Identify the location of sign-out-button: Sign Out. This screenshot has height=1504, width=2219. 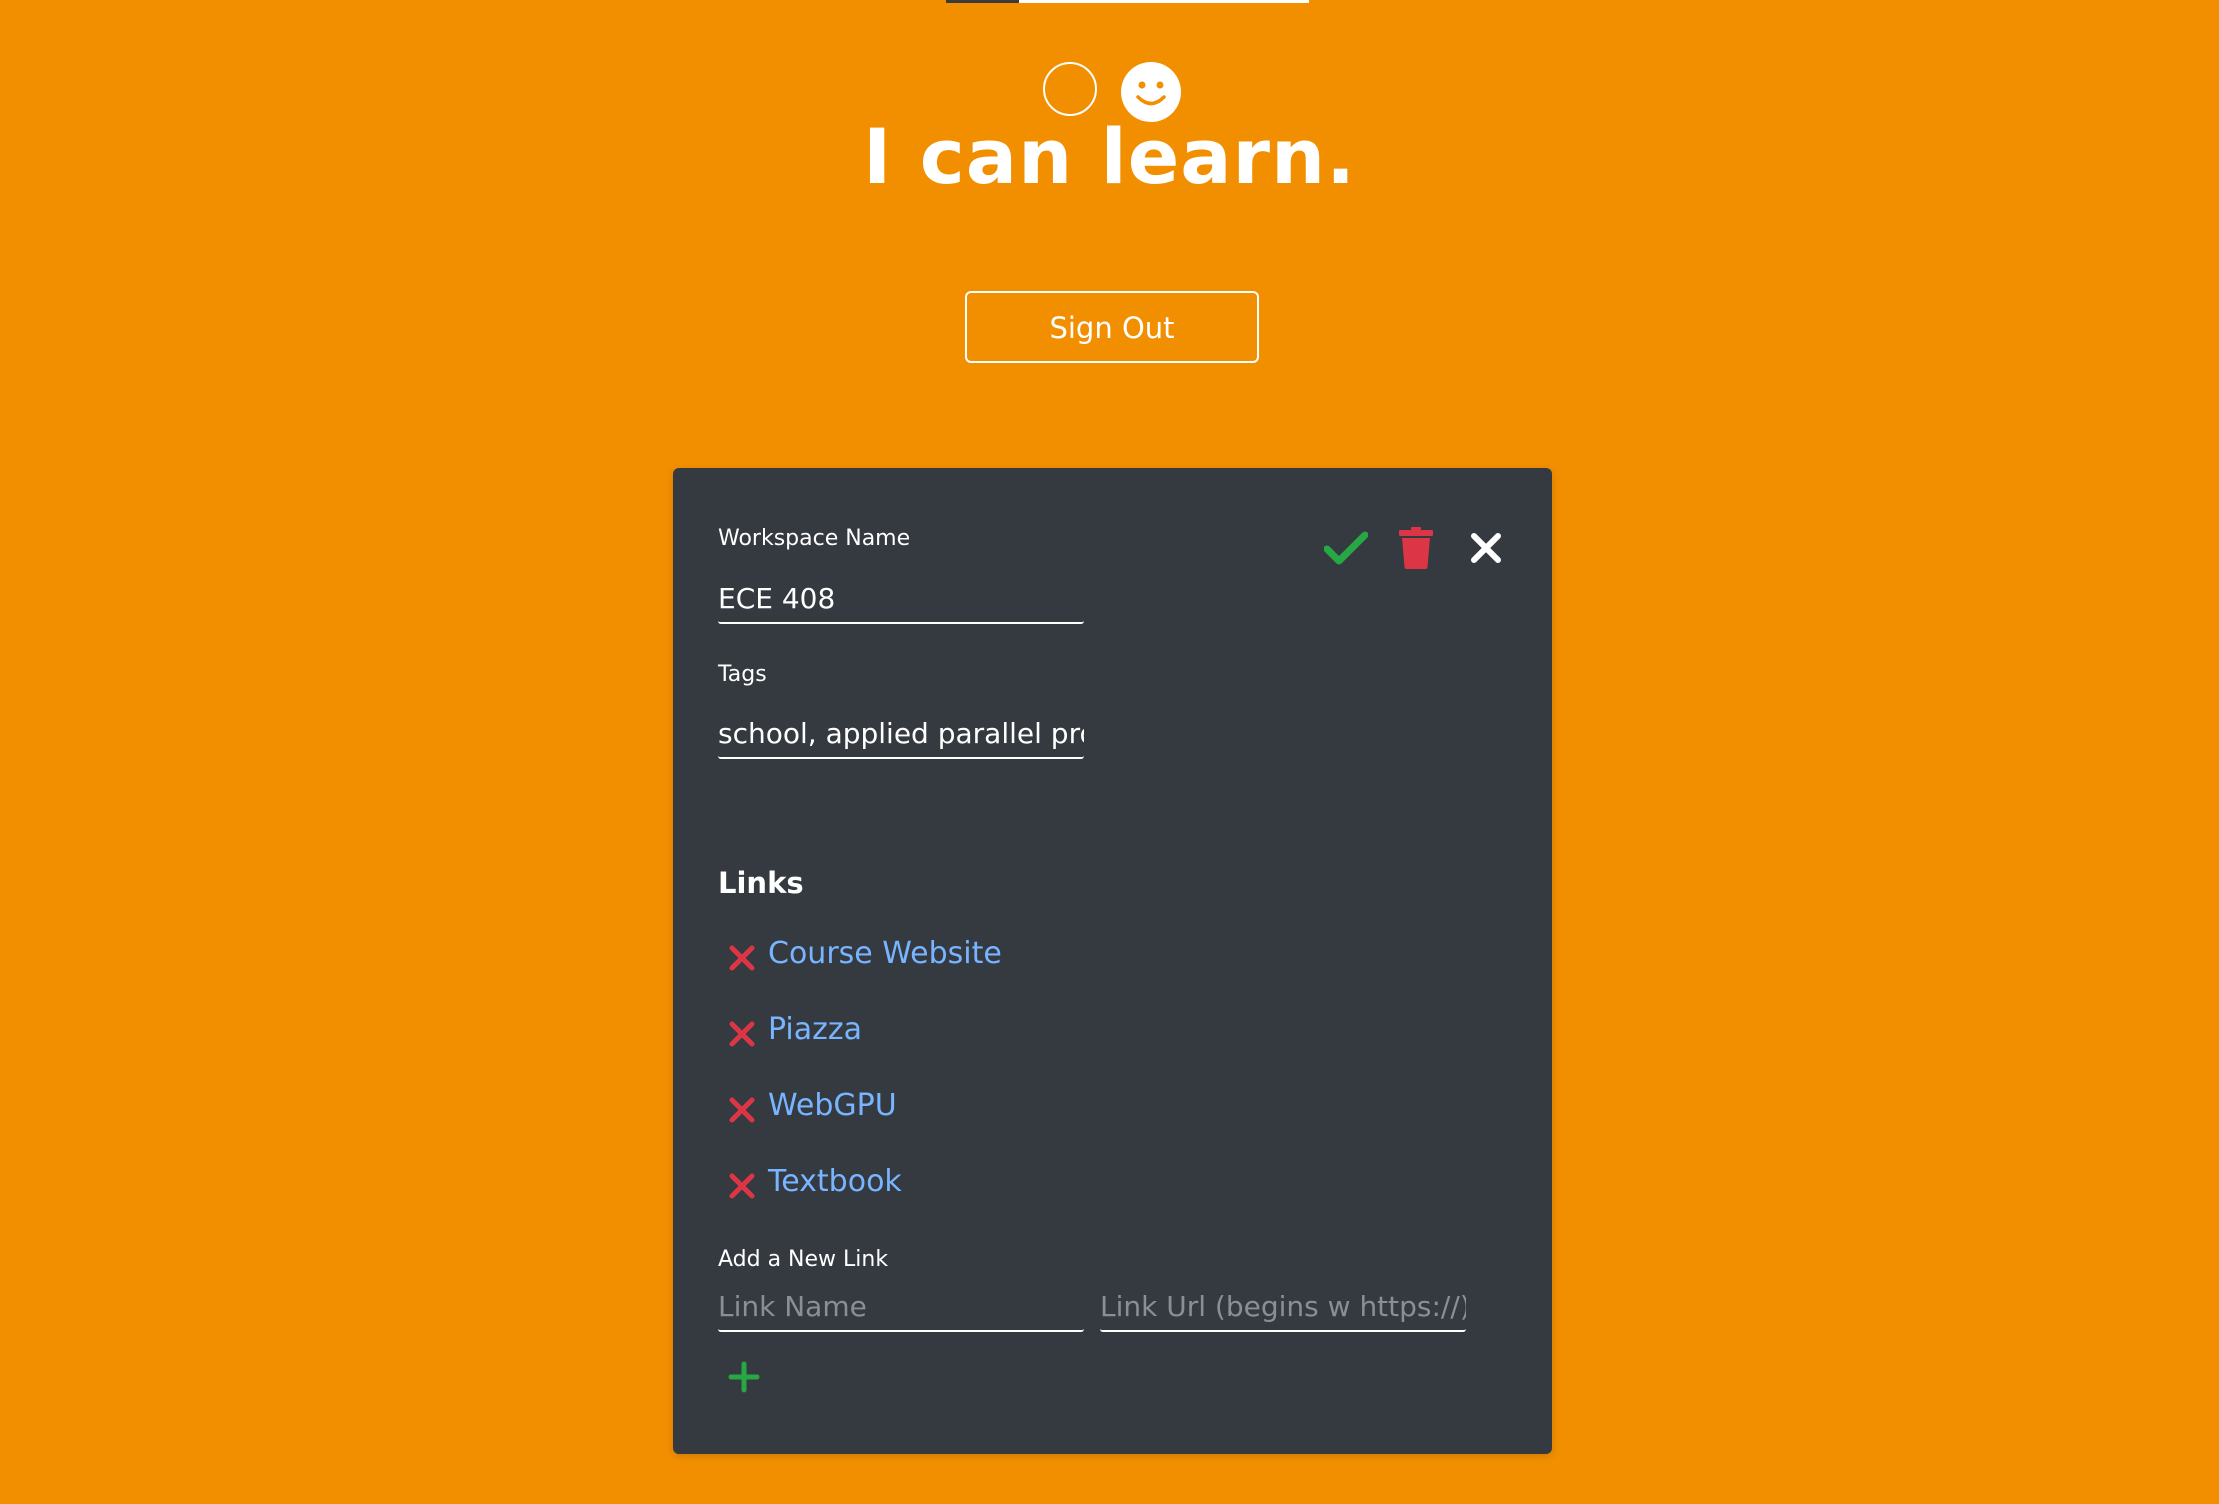
(1112, 327).